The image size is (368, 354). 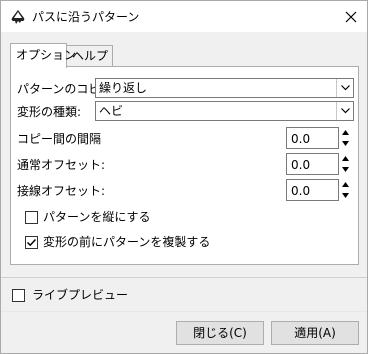 I want to click on normal-offset-spinbox: 0.0, so click(x=320, y=164).